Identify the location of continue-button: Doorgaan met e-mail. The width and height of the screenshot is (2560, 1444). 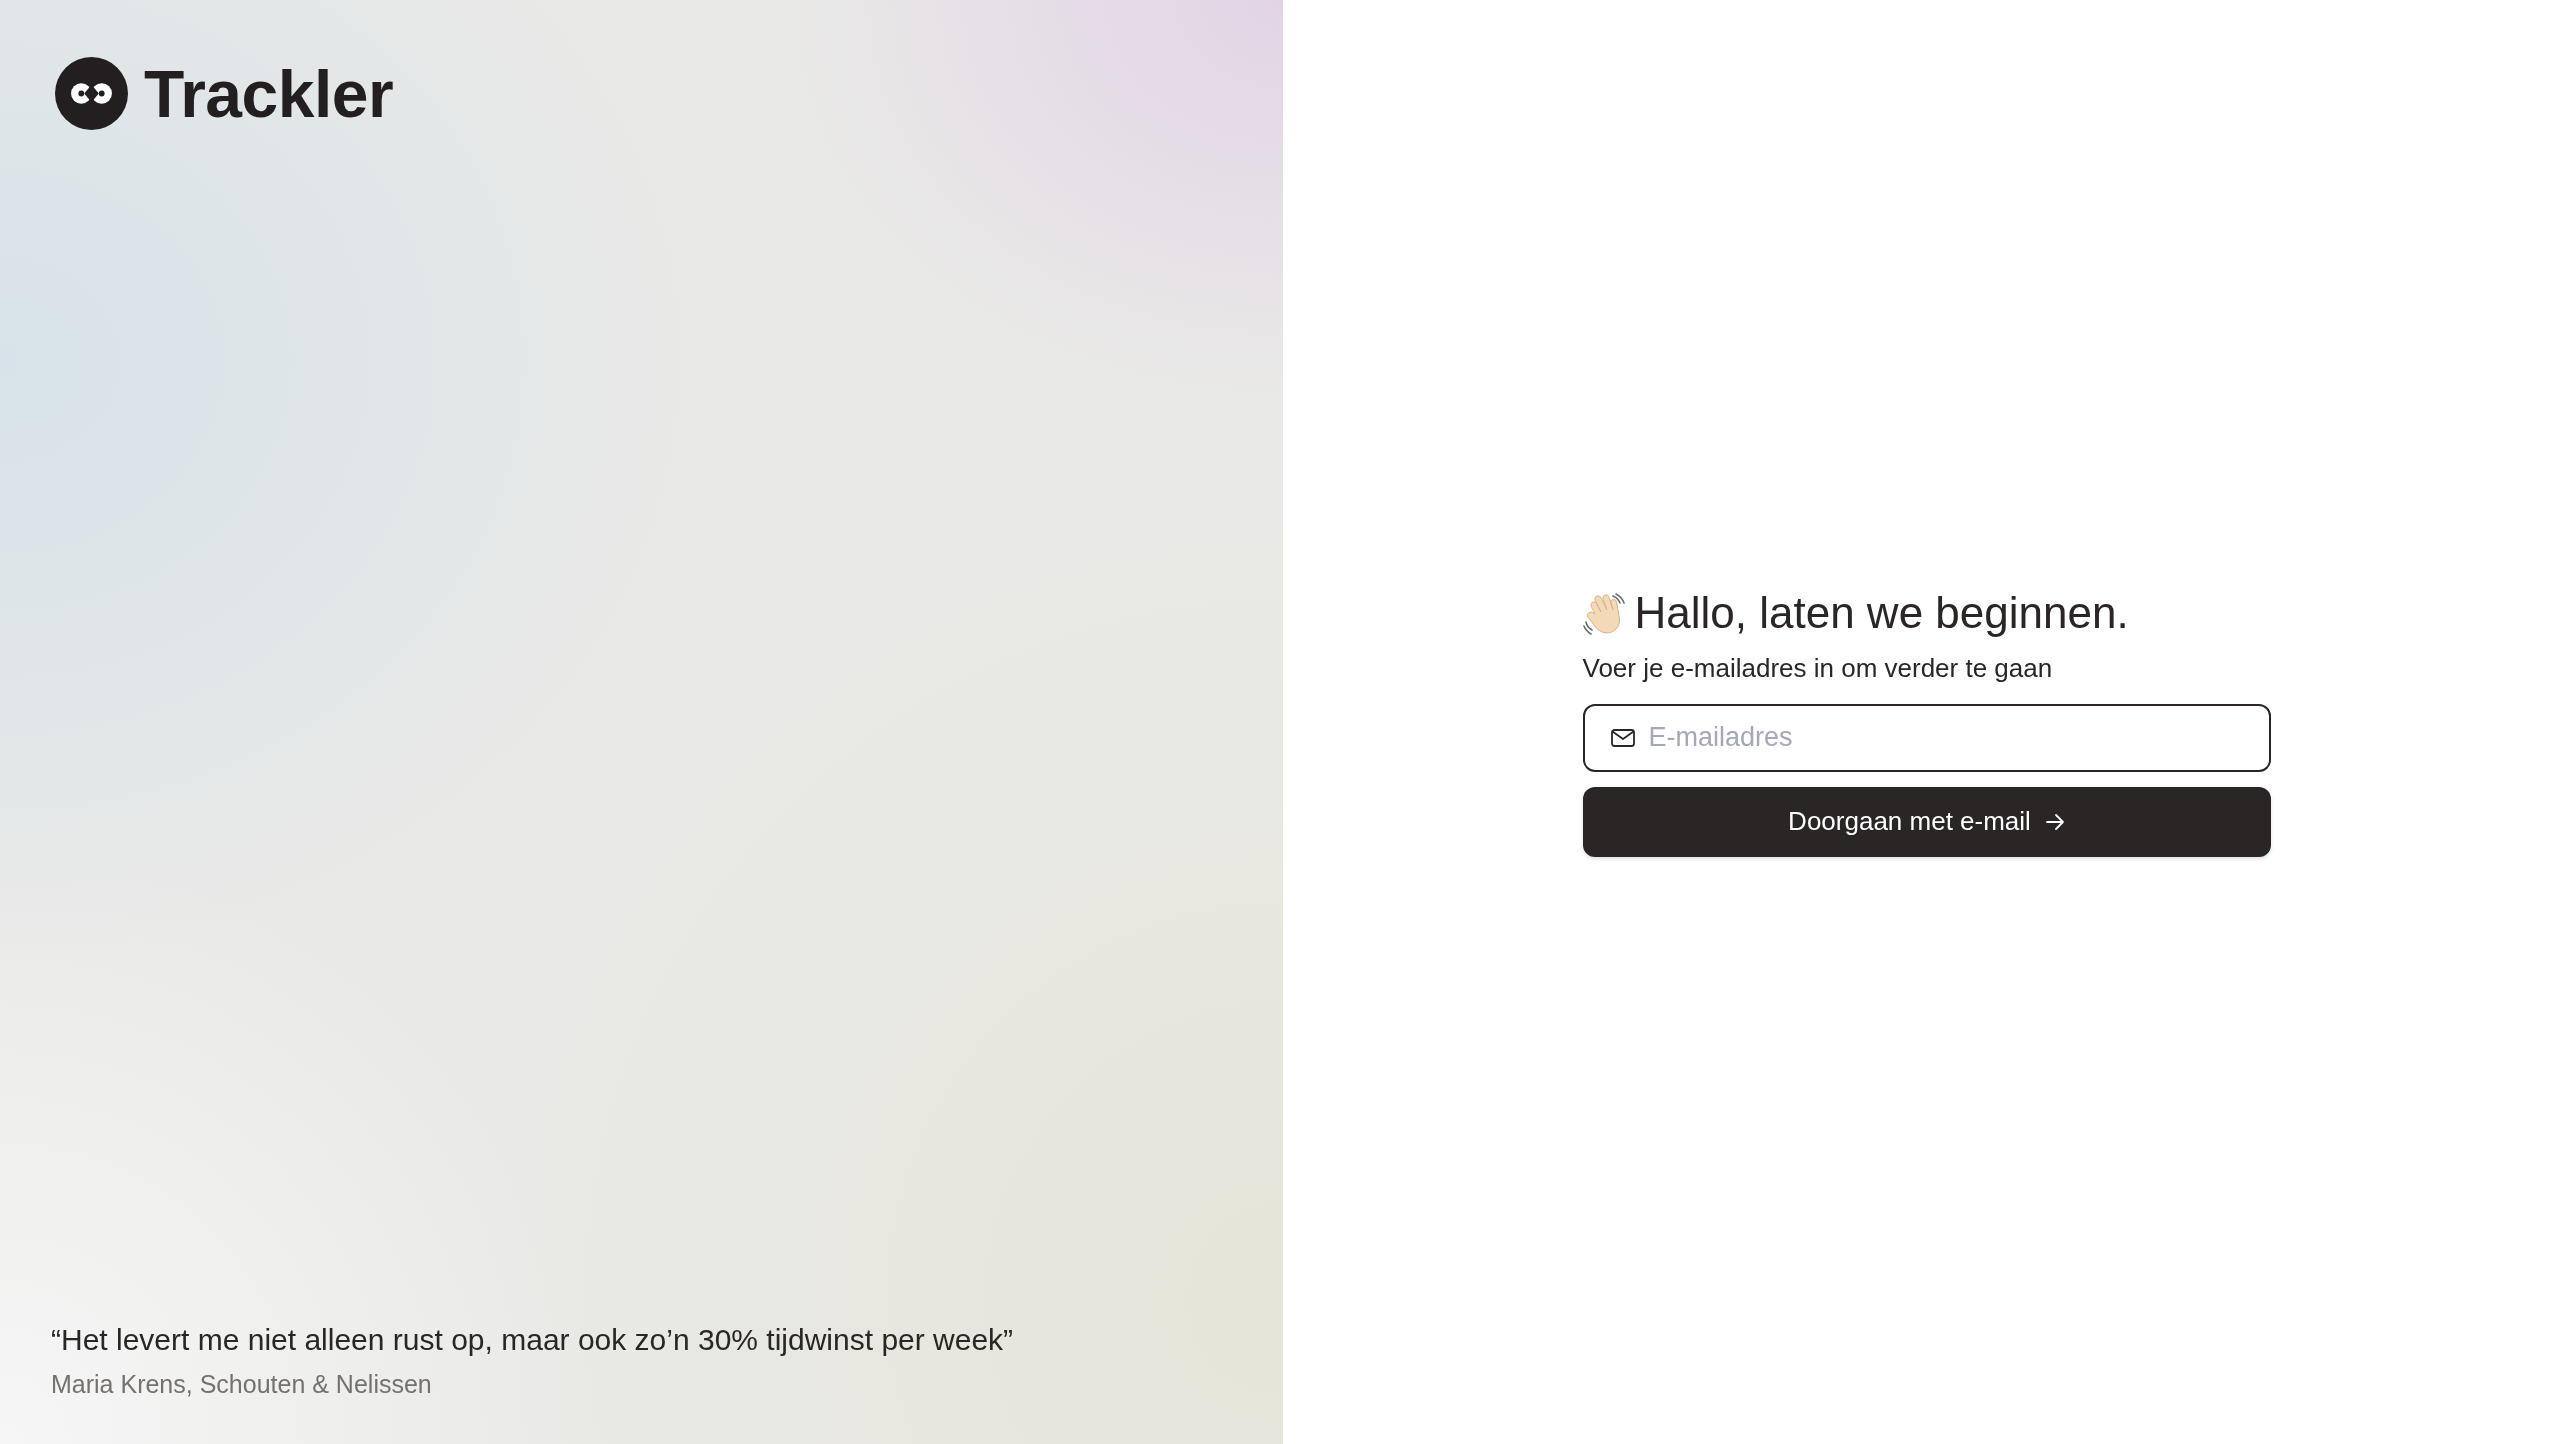
(1926, 821).